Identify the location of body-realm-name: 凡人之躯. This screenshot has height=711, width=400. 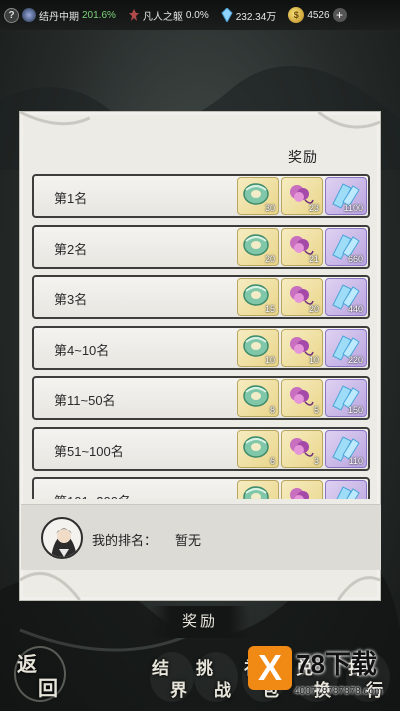
(162, 17).